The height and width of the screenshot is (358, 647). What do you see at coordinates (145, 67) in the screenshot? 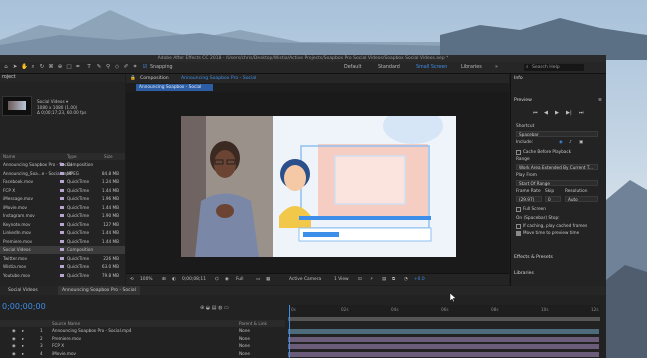
I see `snapping-checkbox: ☑` at bounding box center [145, 67].